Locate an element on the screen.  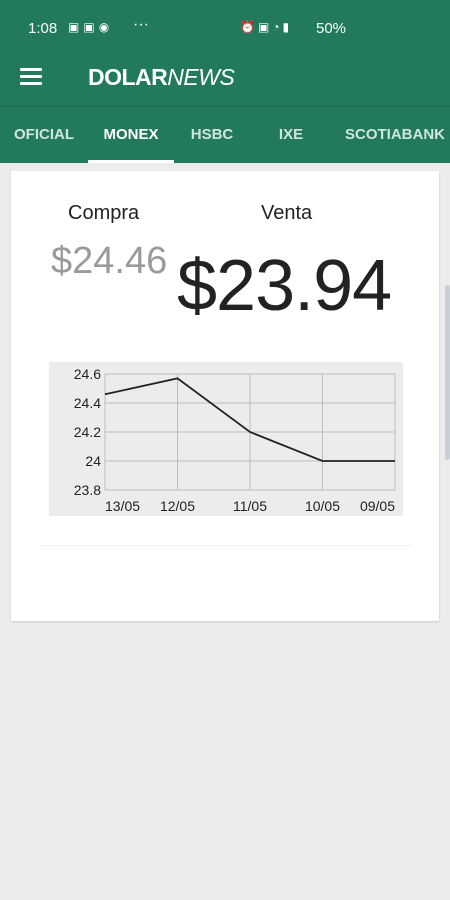
chart-background is located at coordinates (226, 439).